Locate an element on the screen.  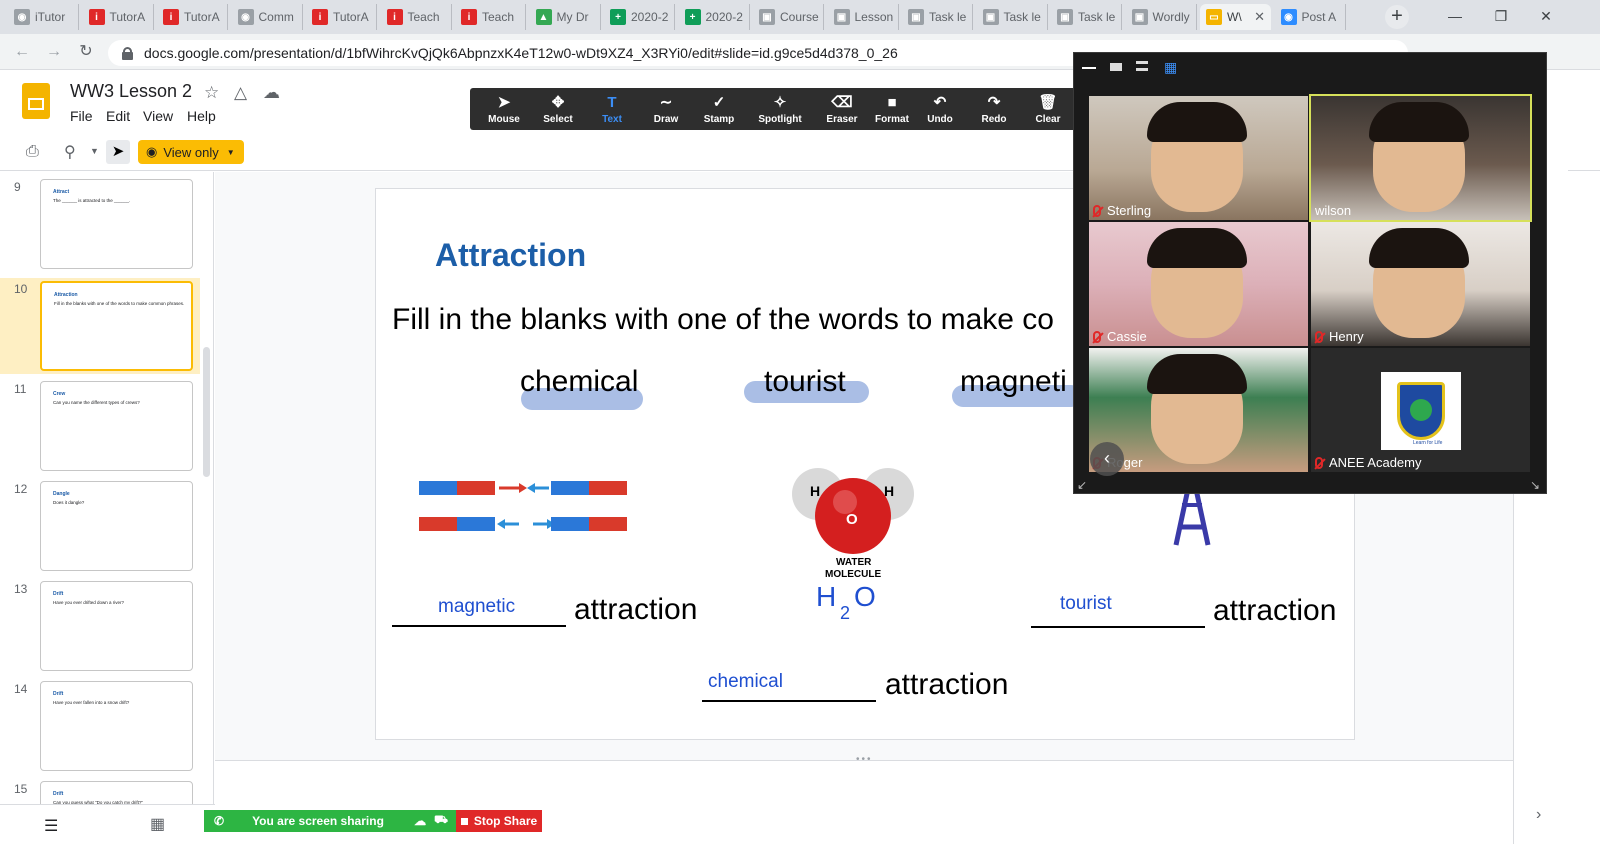
tab-label: Course is located at coordinates (799, 17).